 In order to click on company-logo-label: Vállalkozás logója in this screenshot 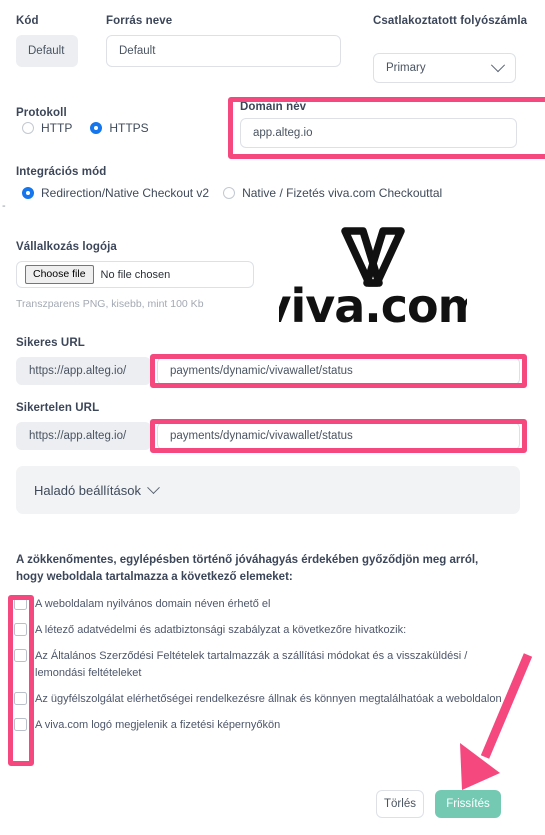, I will do `click(66, 247)`.